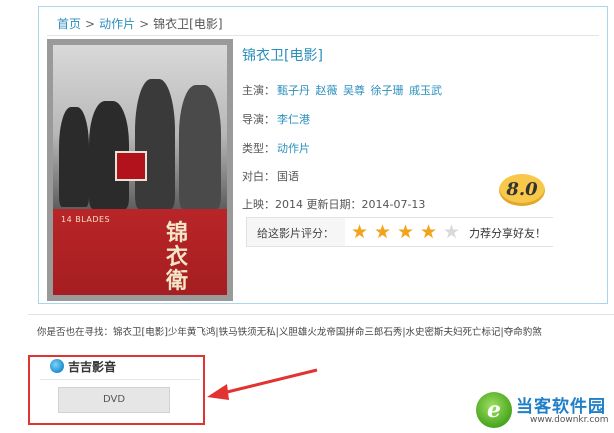 The width and height of the screenshot is (614, 433). What do you see at coordinates (354, 90) in the screenshot?
I see `cast-link: 吴尊` at bounding box center [354, 90].